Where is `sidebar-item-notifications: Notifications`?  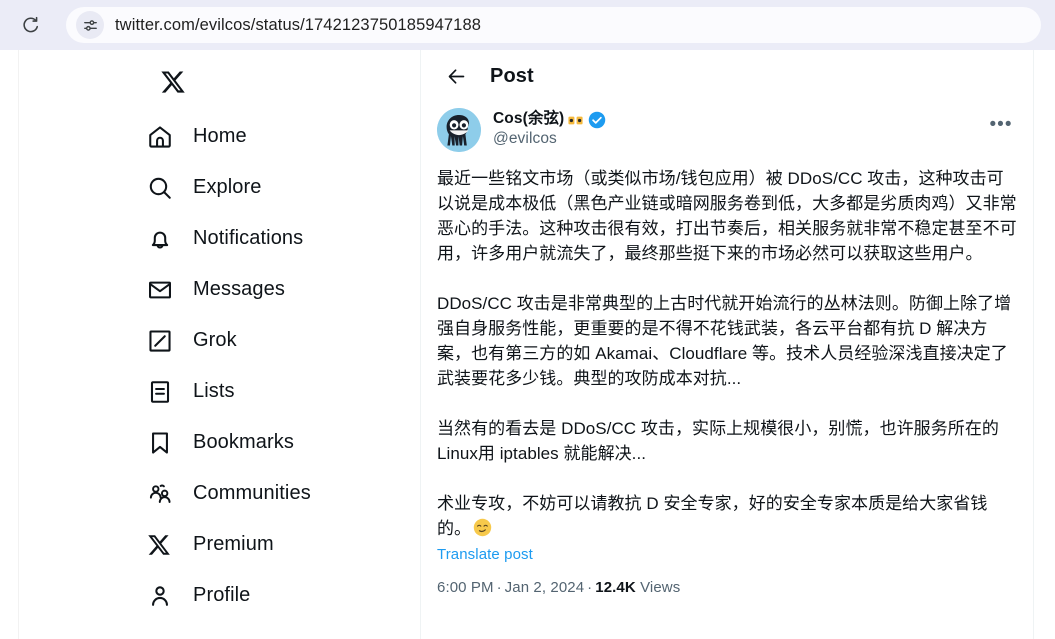 sidebar-item-notifications: Notifications is located at coordinates (265, 238).